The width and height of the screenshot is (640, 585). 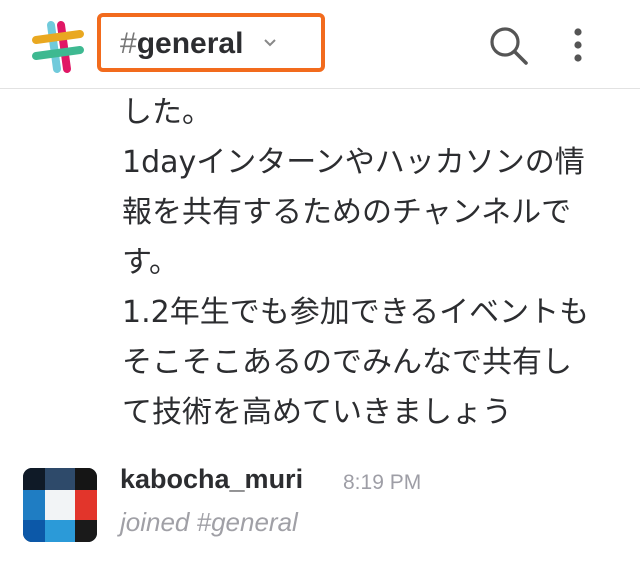 I want to click on channel-name: general, so click(x=190, y=43).